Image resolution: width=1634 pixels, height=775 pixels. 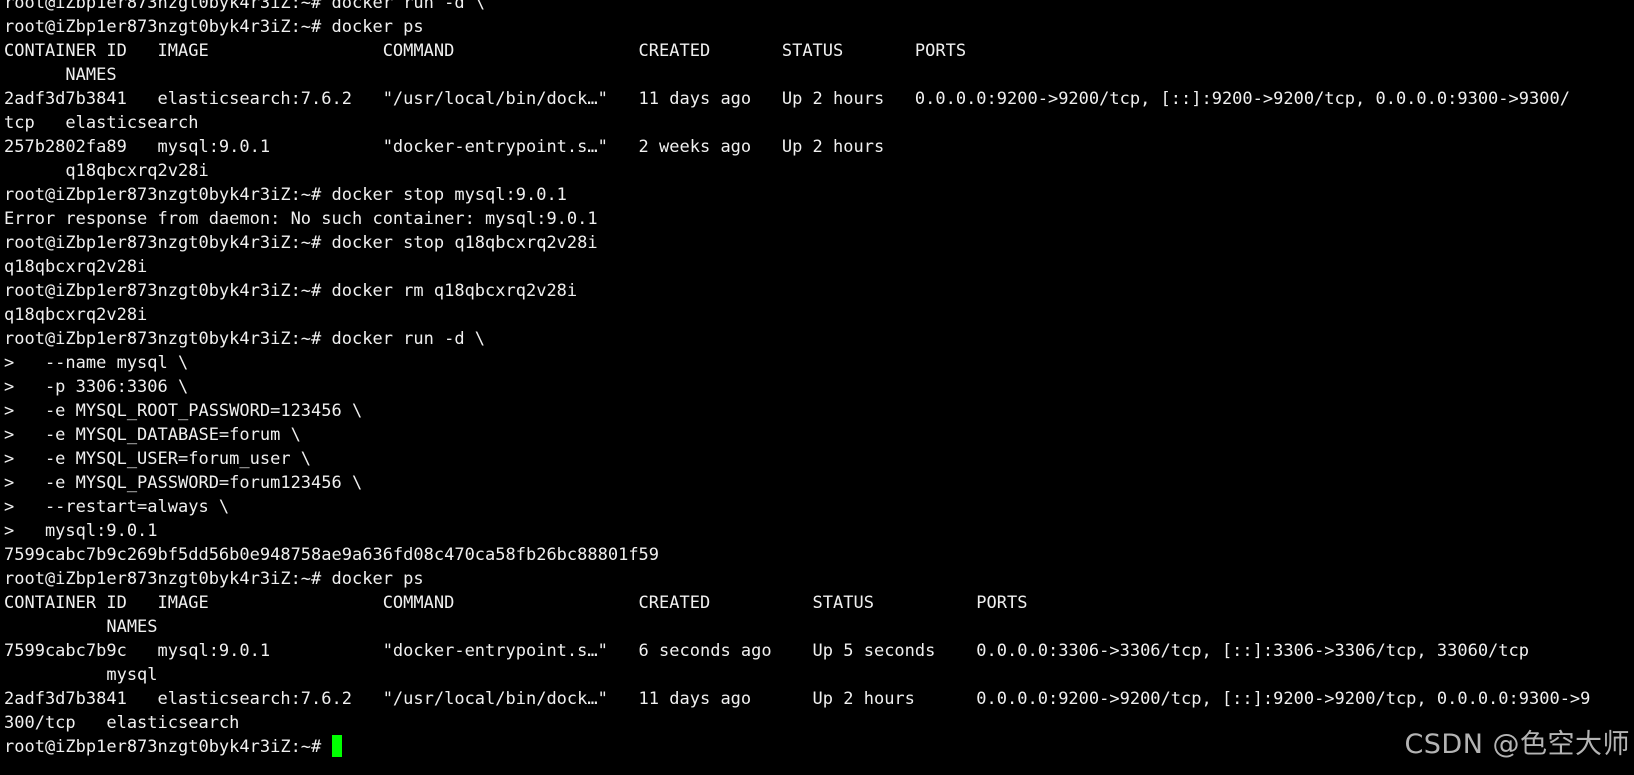 What do you see at coordinates (152, 435) in the screenshot?
I see `terminal-line: > -e MYSQL_DATABASE=forum \` at bounding box center [152, 435].